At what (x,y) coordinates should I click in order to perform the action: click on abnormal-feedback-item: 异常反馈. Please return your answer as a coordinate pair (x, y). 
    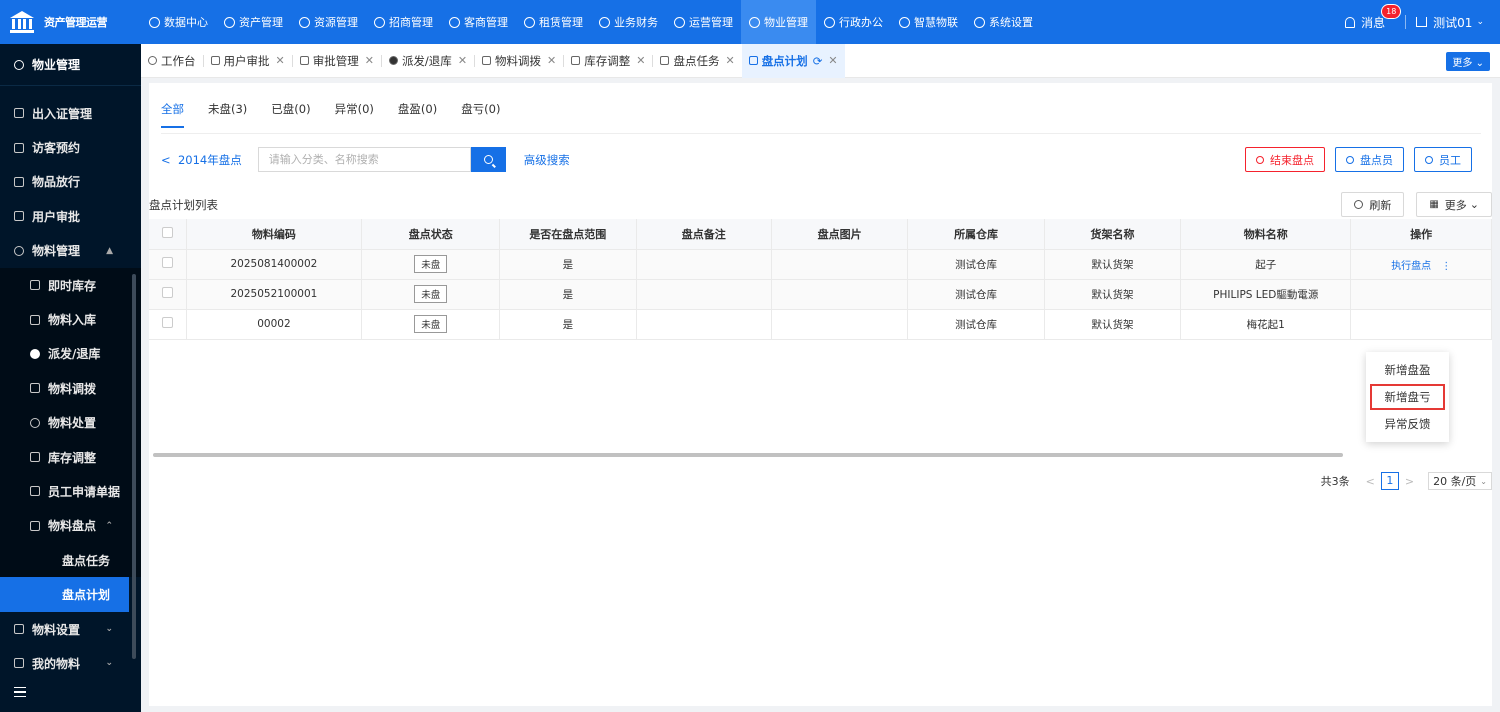
    Looking at the image, I should click on (1407, 424).